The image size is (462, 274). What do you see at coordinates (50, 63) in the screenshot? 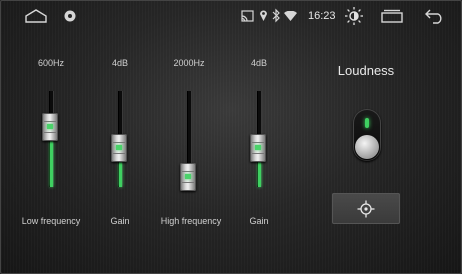
I see `band-value-low-frequency: 600Hz` at bounding box center [50, 63].